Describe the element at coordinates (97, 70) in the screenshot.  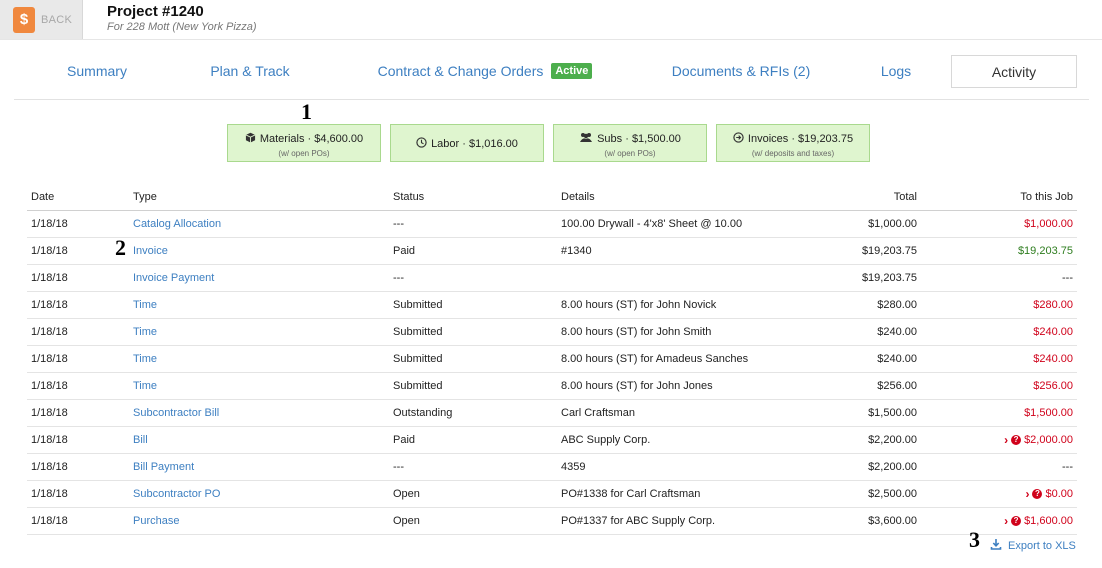
I see `tab-summary: Summary` at that location.